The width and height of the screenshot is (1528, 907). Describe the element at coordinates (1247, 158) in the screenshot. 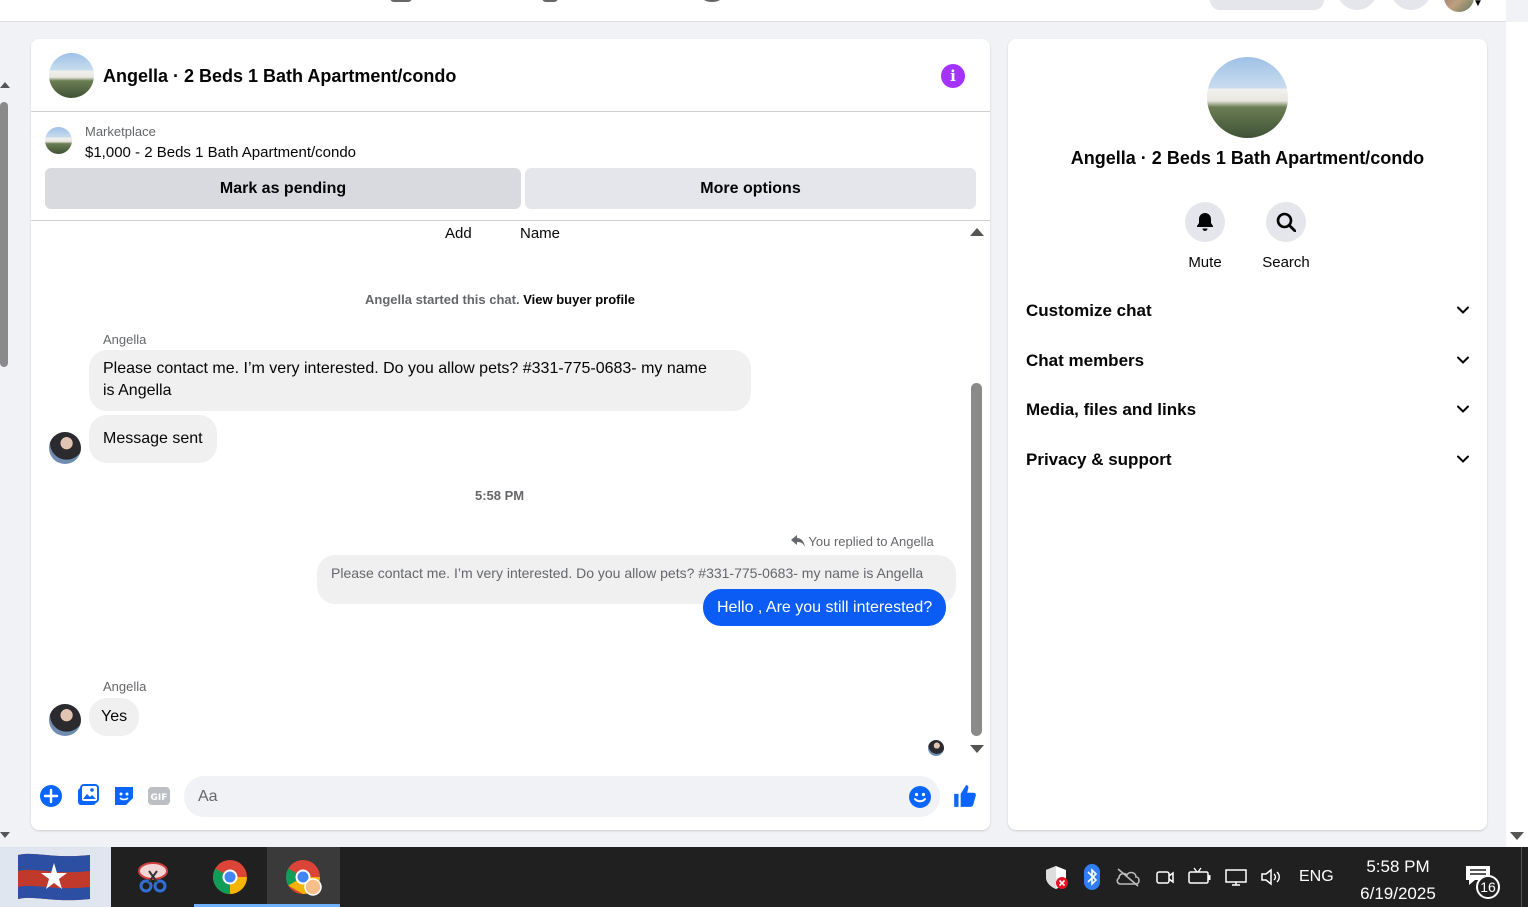

I see `info-panel-title: Angella · 2 Beds 1 Bath Apartment/condo` at that location.